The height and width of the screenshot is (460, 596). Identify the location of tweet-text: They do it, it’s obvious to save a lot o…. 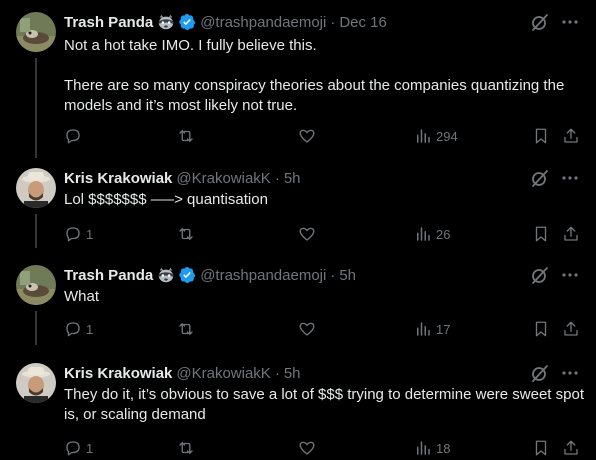
(324, 405).